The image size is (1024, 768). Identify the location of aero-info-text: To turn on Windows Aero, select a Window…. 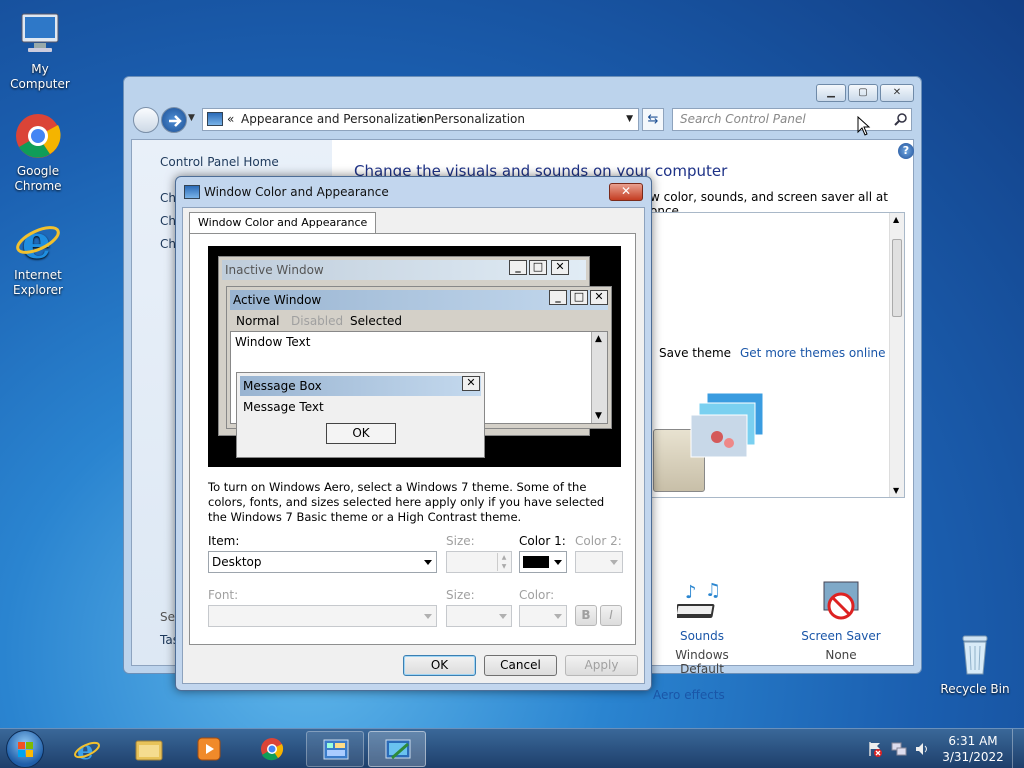
(406, 502).